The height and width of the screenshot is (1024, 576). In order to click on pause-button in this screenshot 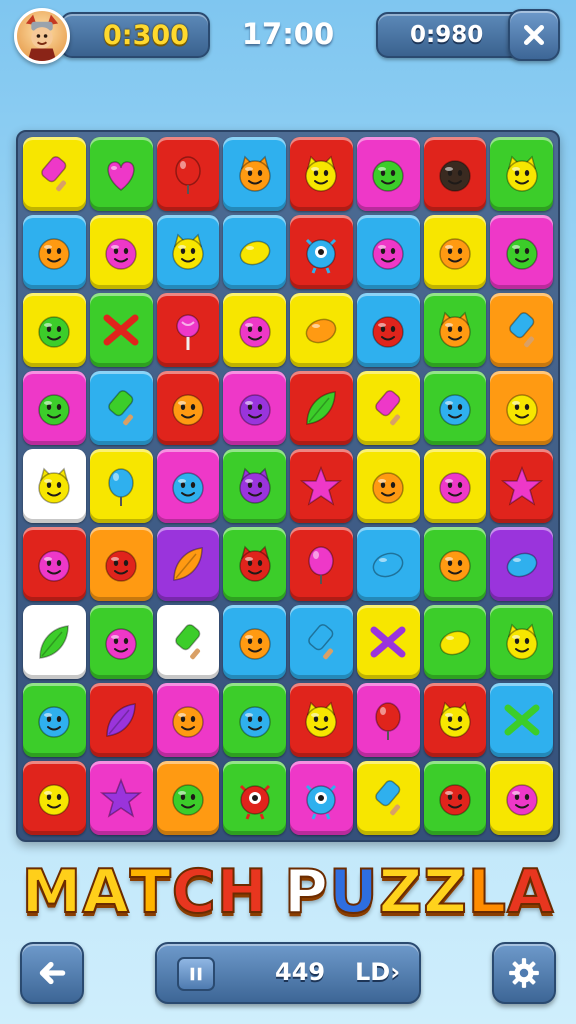, I will do `click(196, 974)`.